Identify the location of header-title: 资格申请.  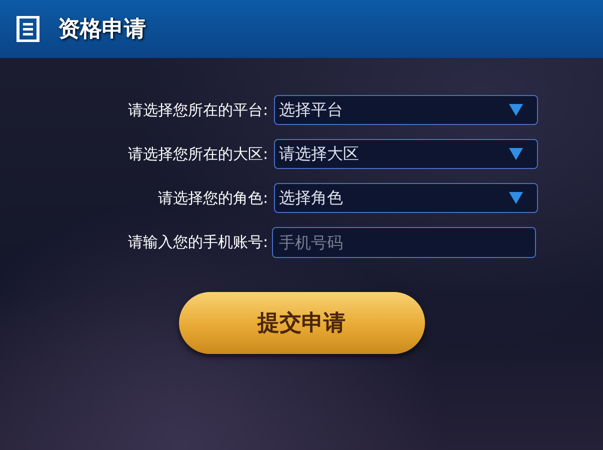
(102, 30).